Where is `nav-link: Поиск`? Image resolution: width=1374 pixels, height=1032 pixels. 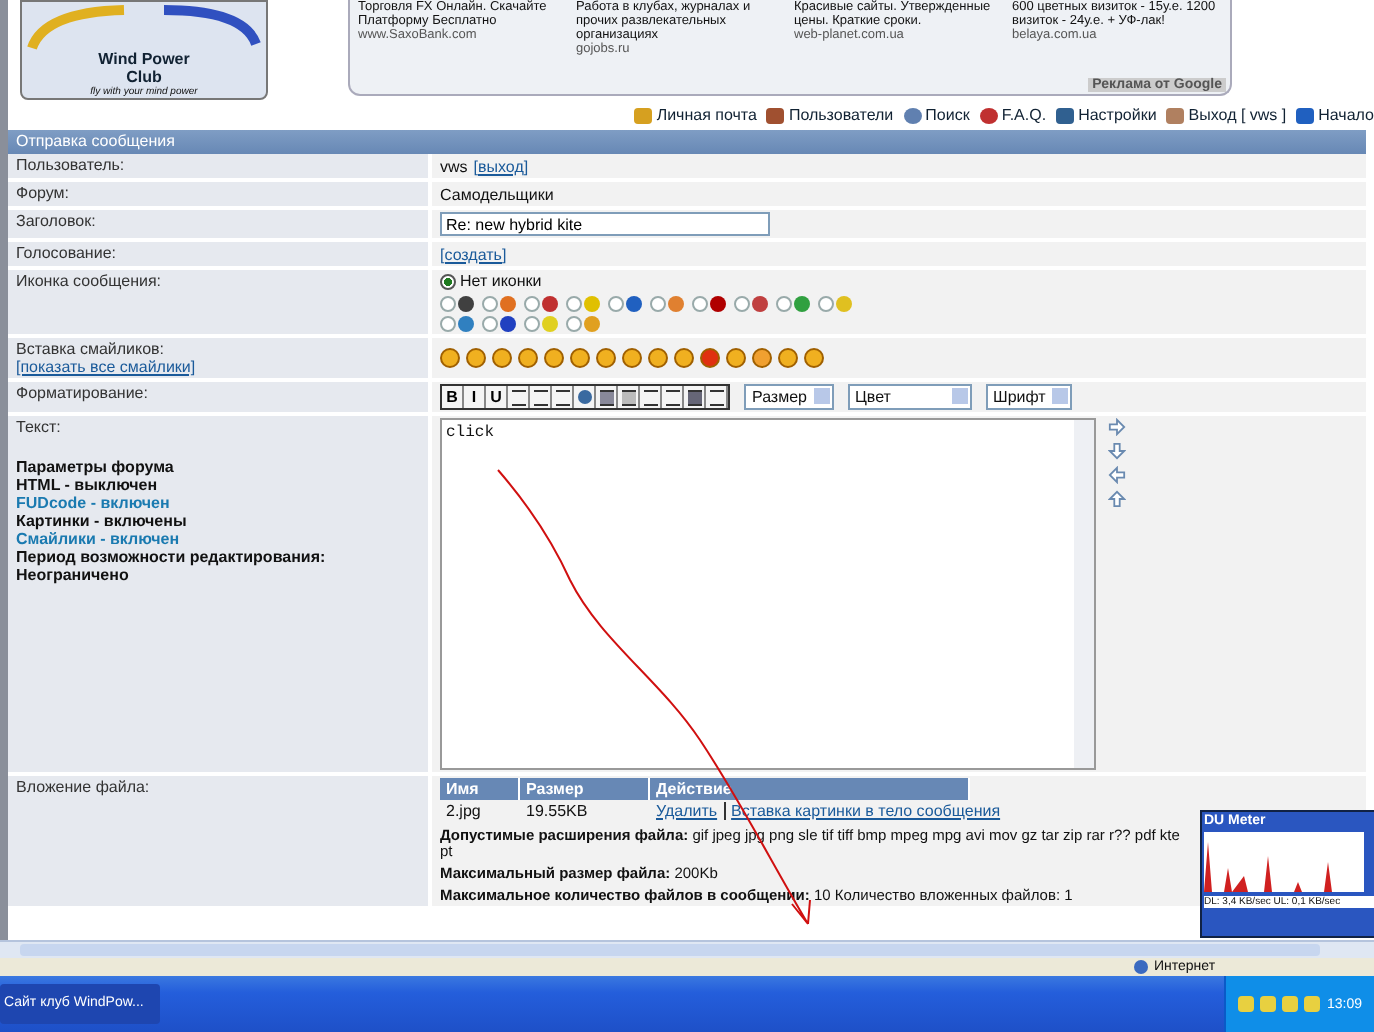
nav-link: Поиск is located at coordinates (936, 115).